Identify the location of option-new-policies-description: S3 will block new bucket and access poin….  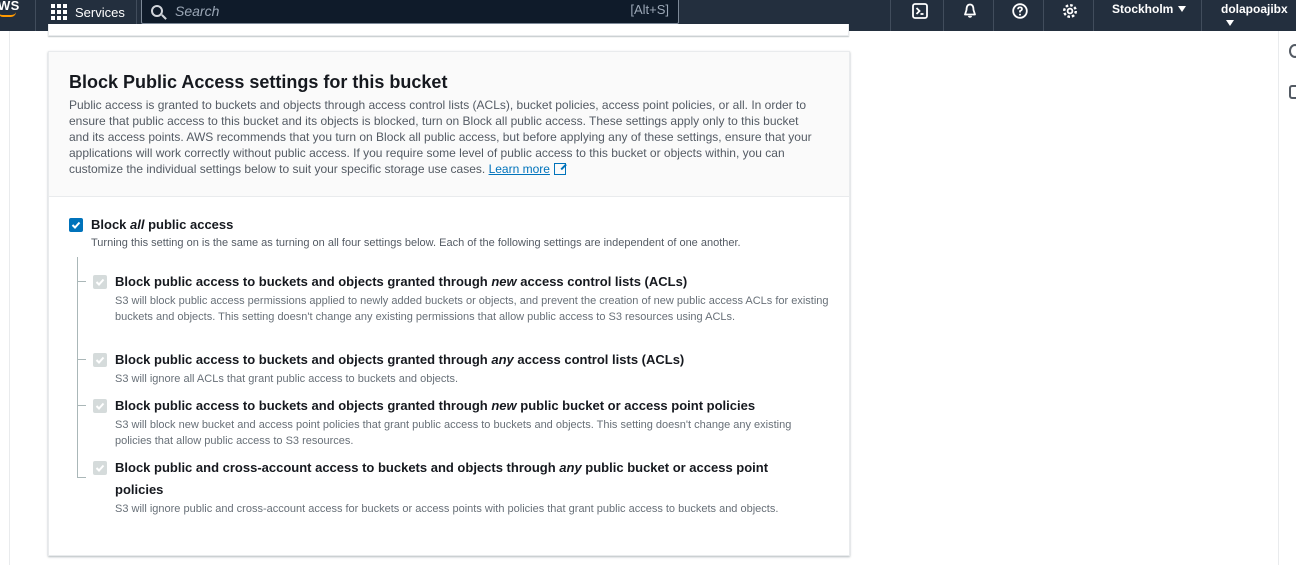
(453, 433).